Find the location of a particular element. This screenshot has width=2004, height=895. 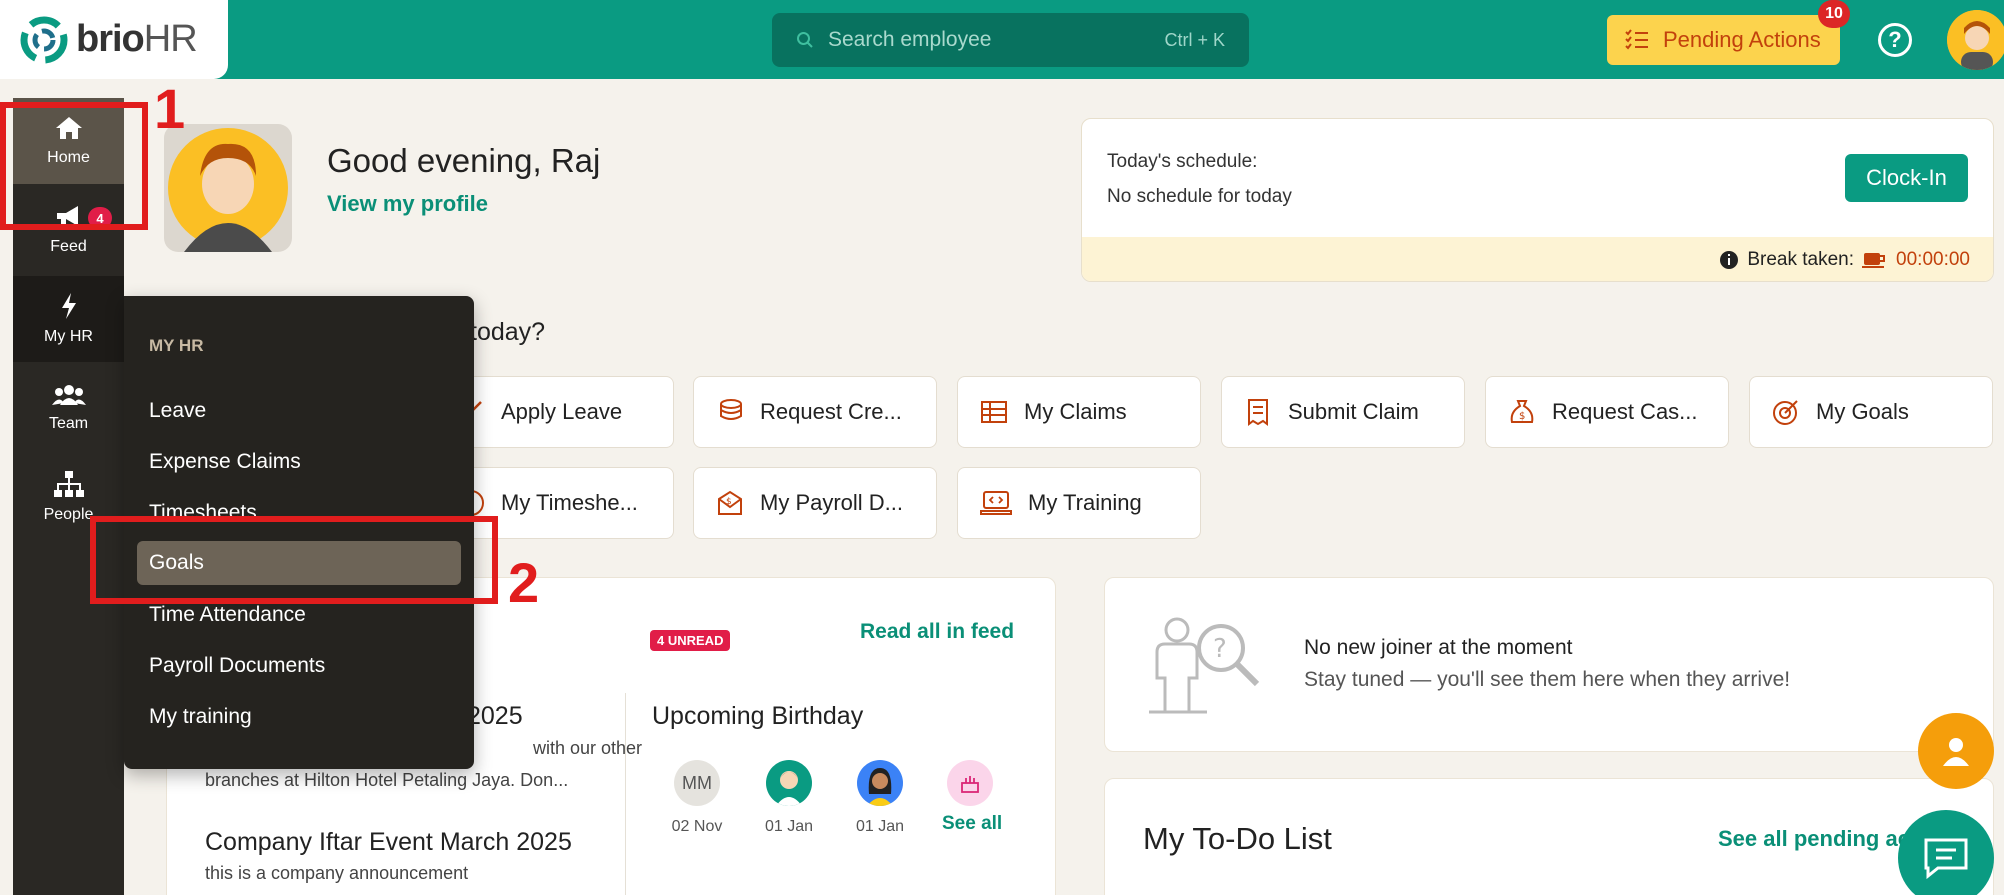

menu-header: MY HR is located at coordinates (176, 345).